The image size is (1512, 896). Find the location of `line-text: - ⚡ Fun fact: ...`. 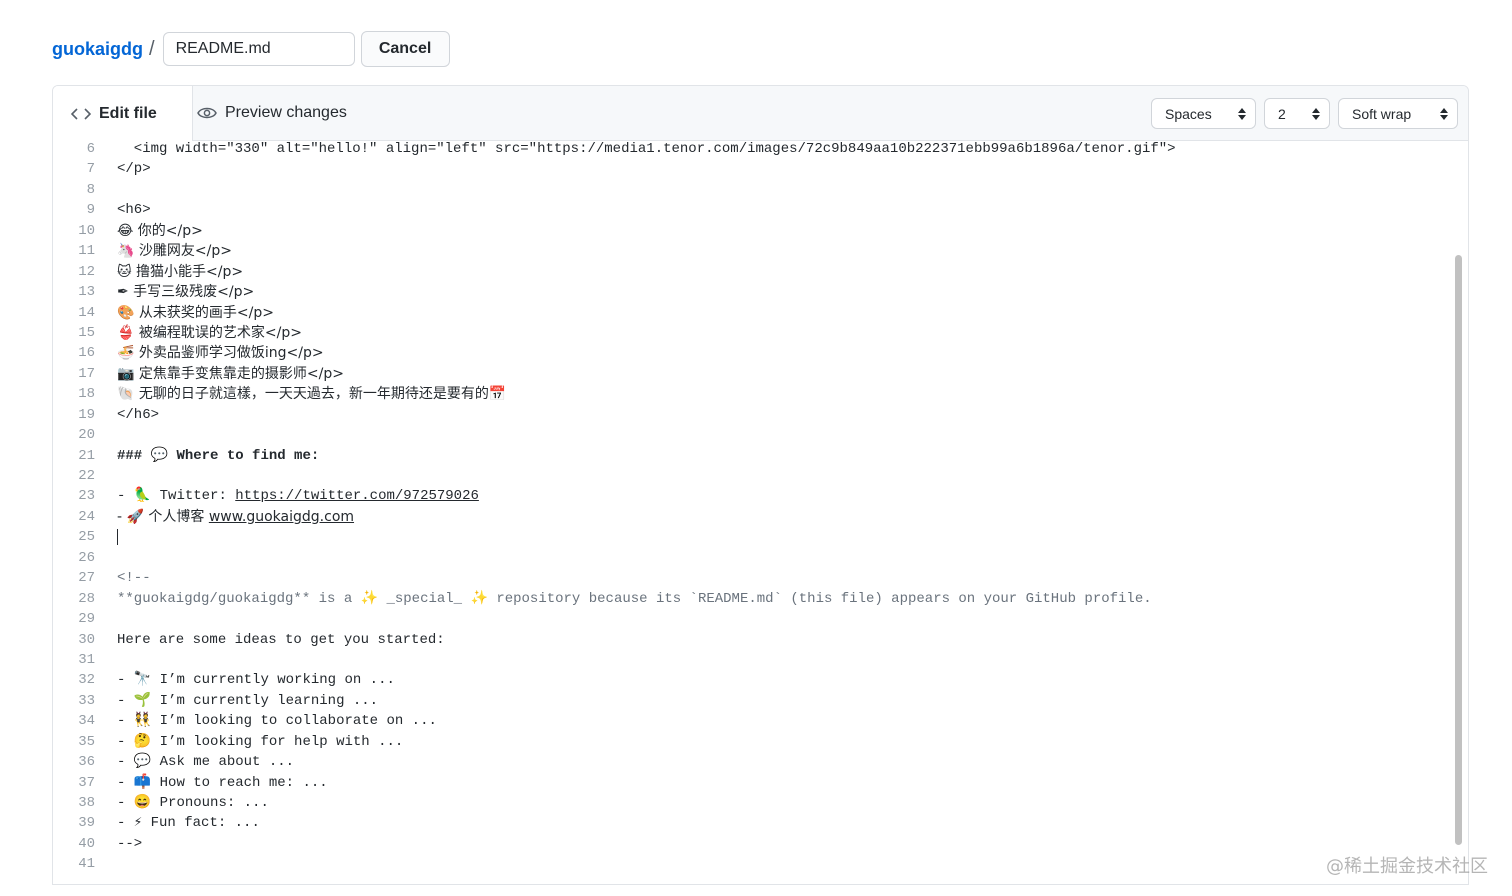

line-text: - ⚡ Fun fact: ... is located at coordinates (188, 823).